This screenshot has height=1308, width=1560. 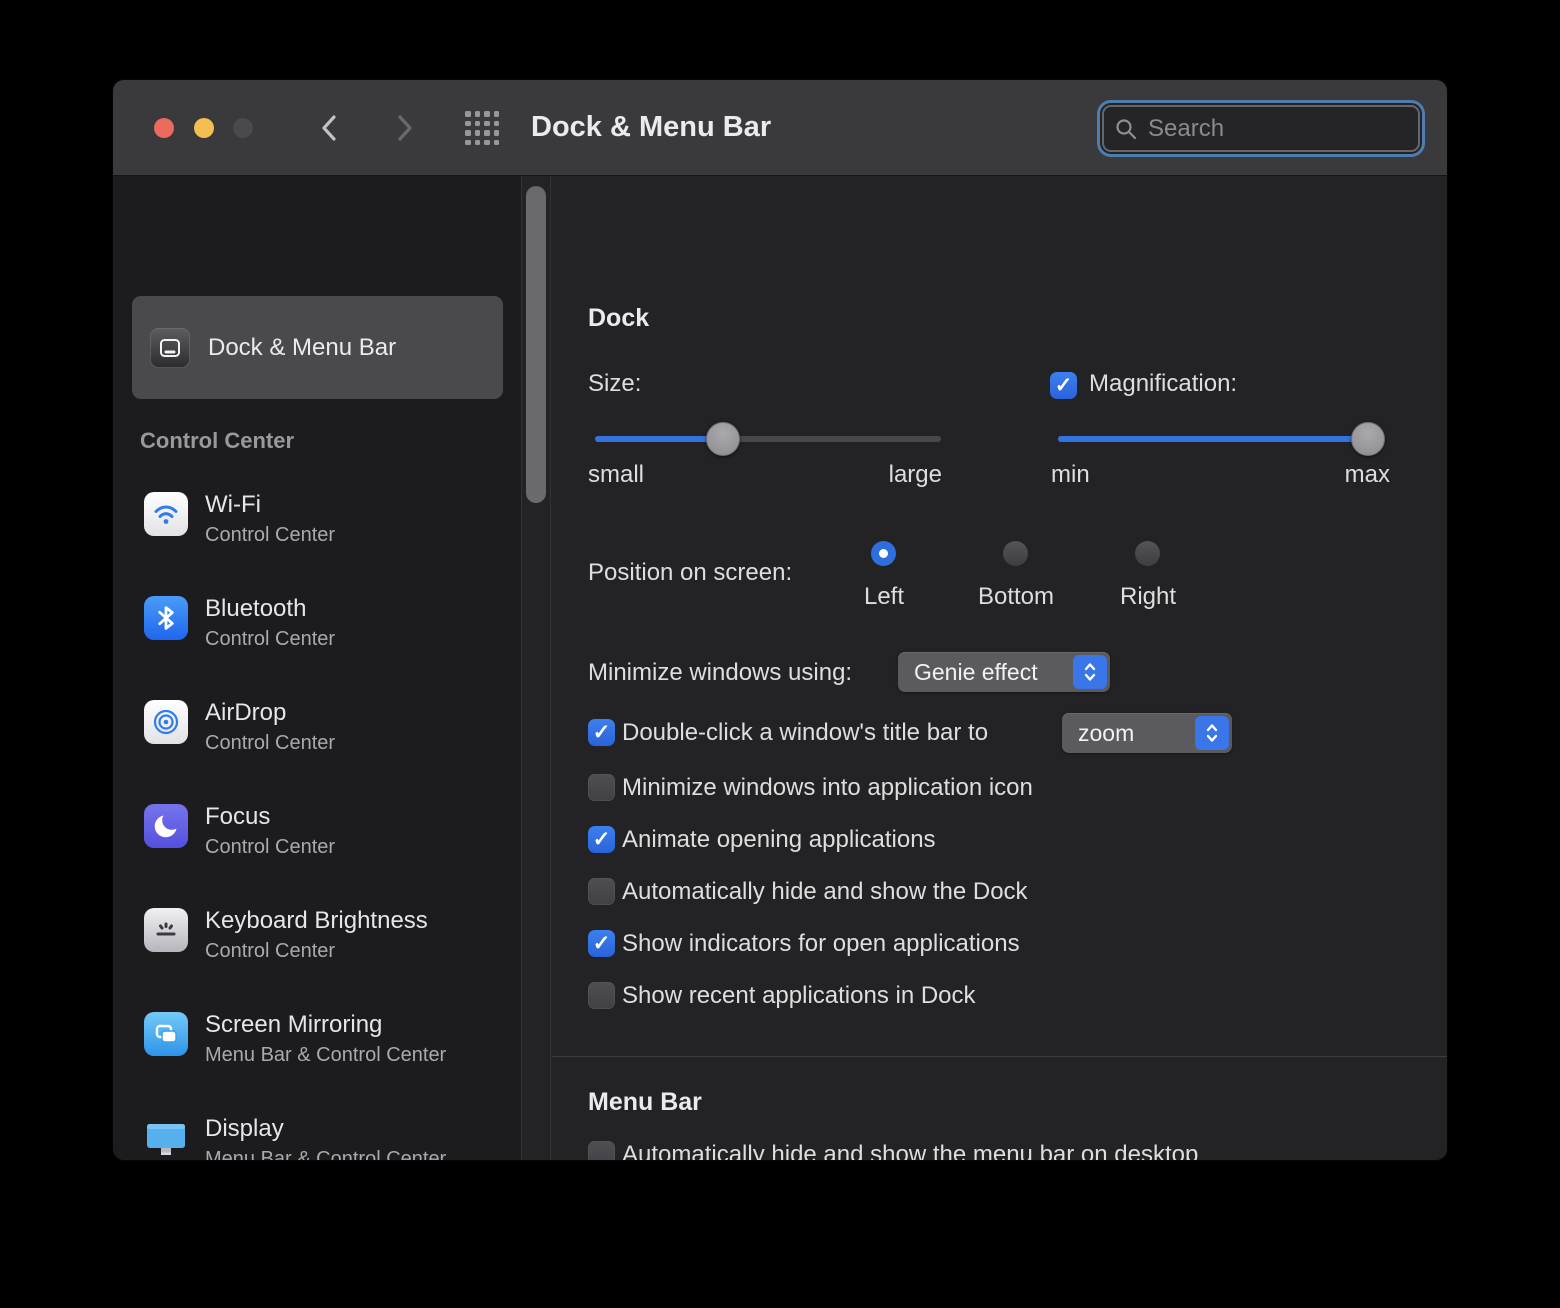 I want to click on close-button, so click(x=164, y=128).